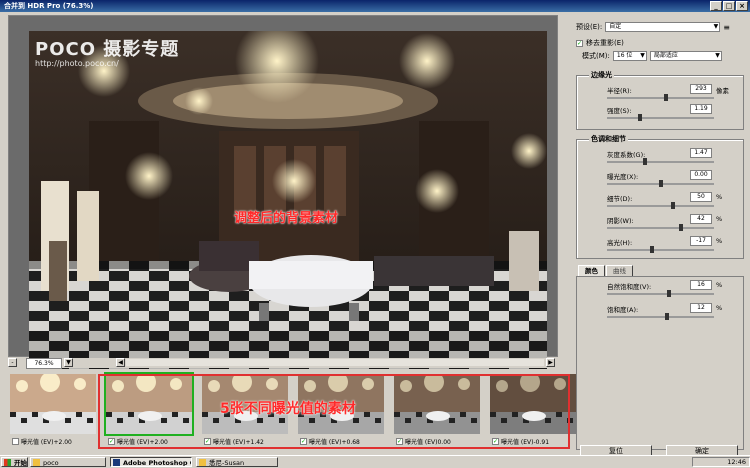 The image size is (750, 468). Describe the element at coordinates (701, 89) in the screenshot. I see `param-value: 293` at that location.